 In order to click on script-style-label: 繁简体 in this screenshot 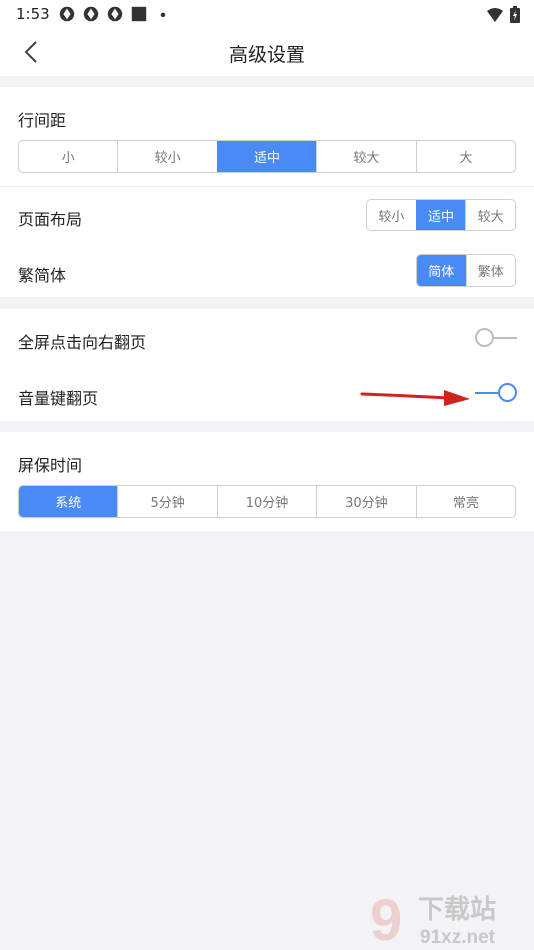, I will do `click(42, 275)`.